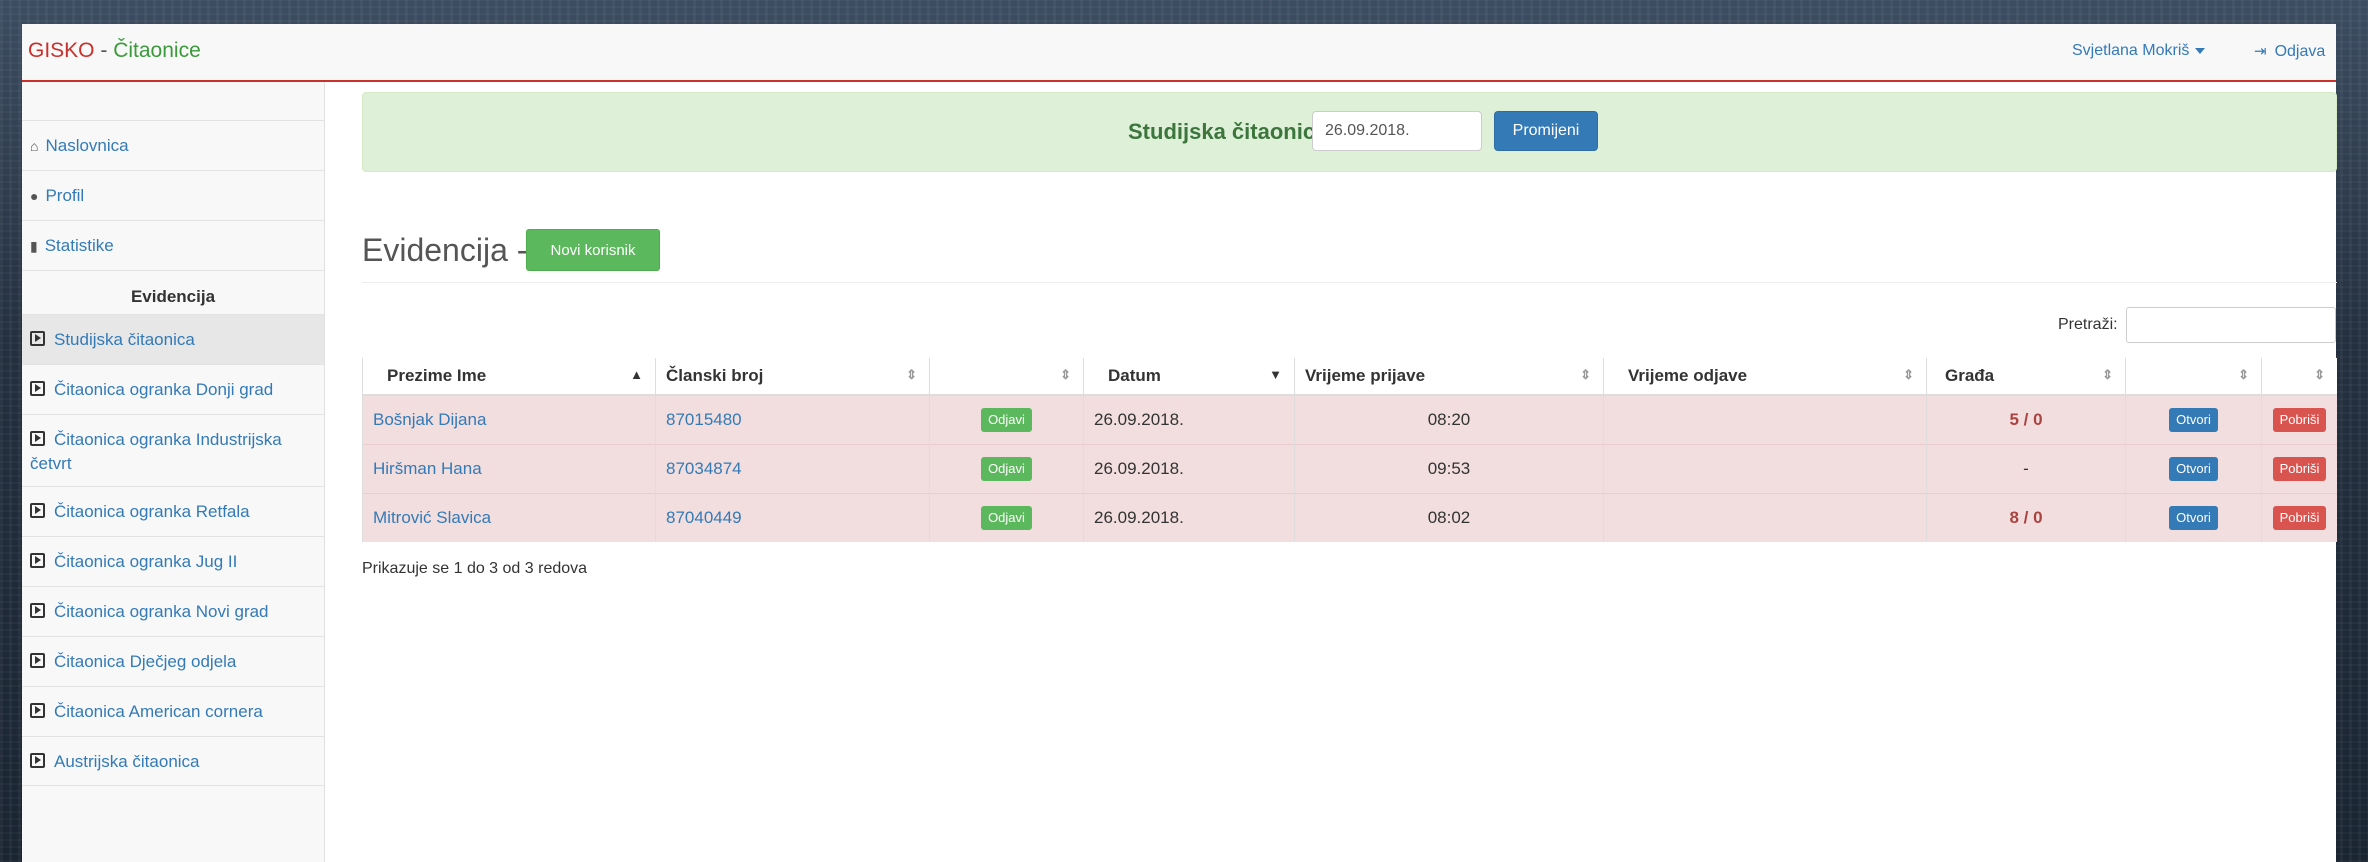 The height and width of the screenshot is (862, 2368). What do you see at coordinates (173, 195) in the screenshot?
I see `sidebar-item-profil: ● Profil` at bounding box center [173, 195].